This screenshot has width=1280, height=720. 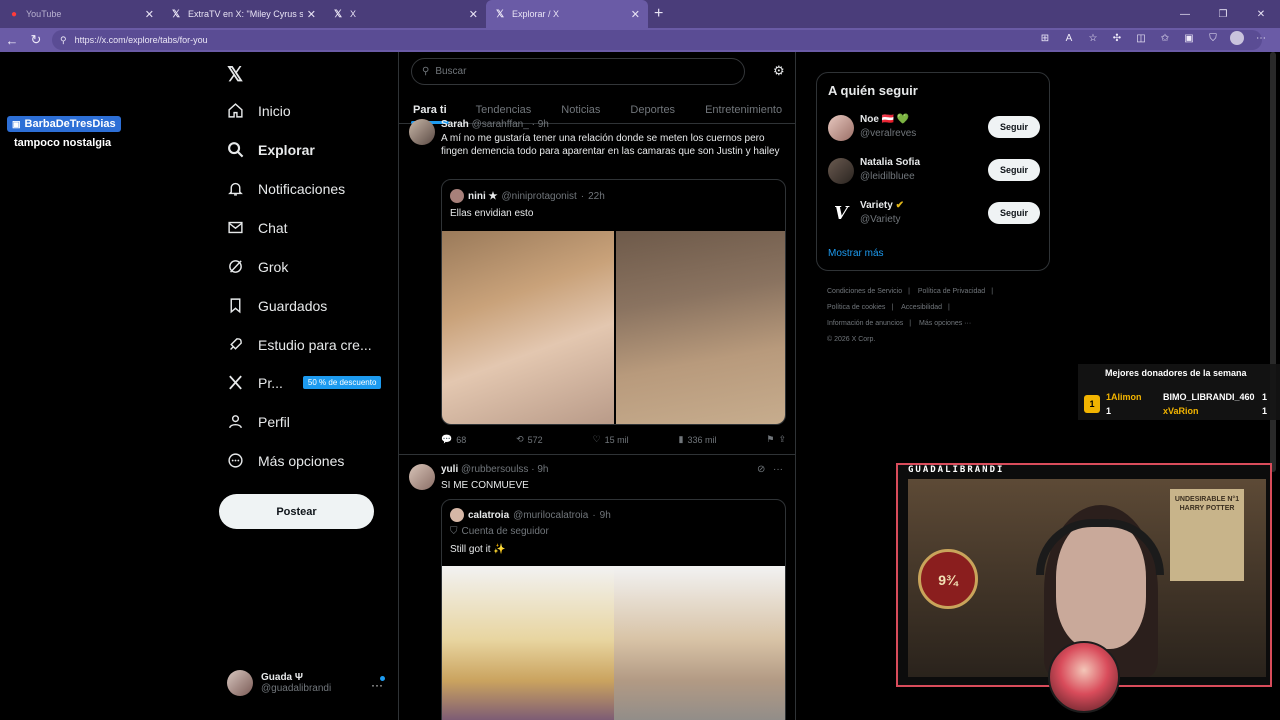 I want to click on nav-item-mas-opciones: Más opciones, so click(x=285, y=460).